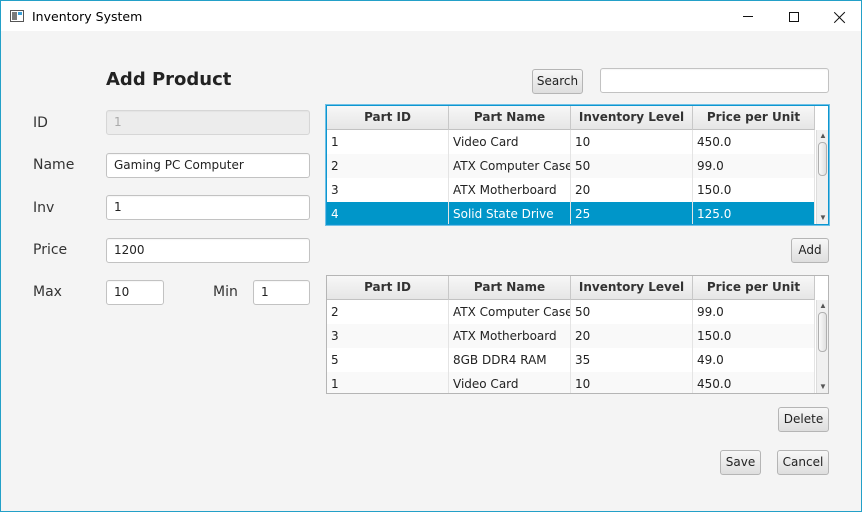 This screenshot has height=512, width=862. I want to click on cell-part-name: 8GB DDR4 RAM, so click(510, 360).